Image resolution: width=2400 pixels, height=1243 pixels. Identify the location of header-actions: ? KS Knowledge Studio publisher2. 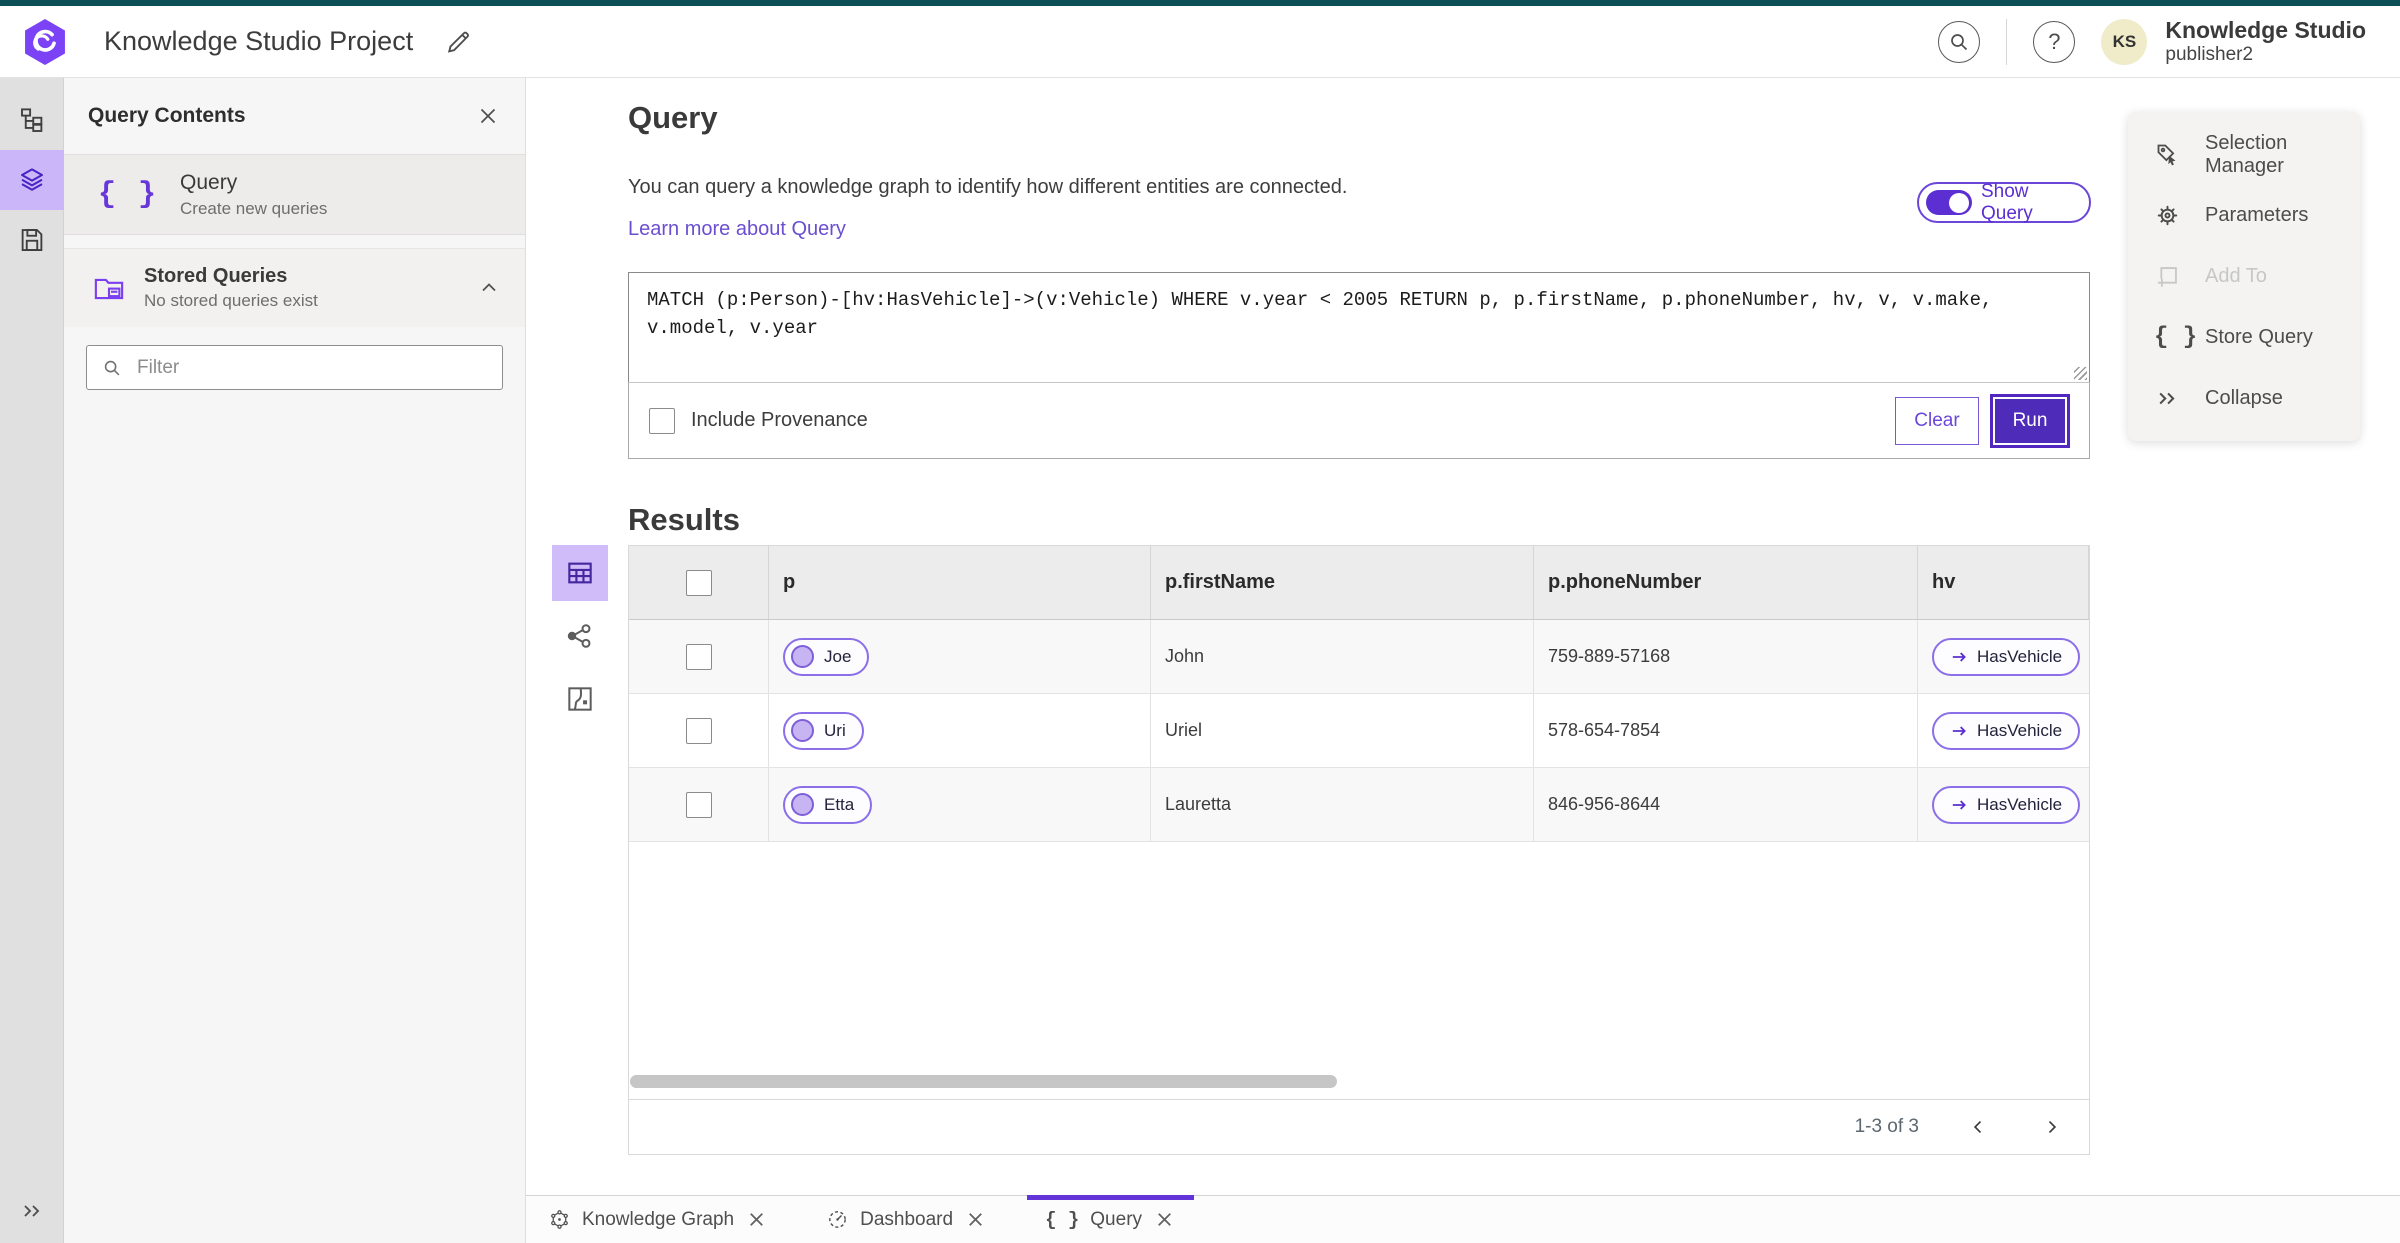
(2152, 41).